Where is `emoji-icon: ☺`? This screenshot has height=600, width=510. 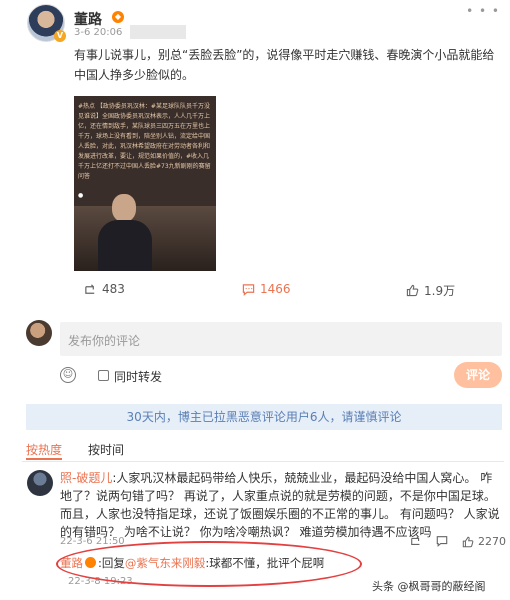 emoji-icon: ☺ is located at coordinates (68, 375).